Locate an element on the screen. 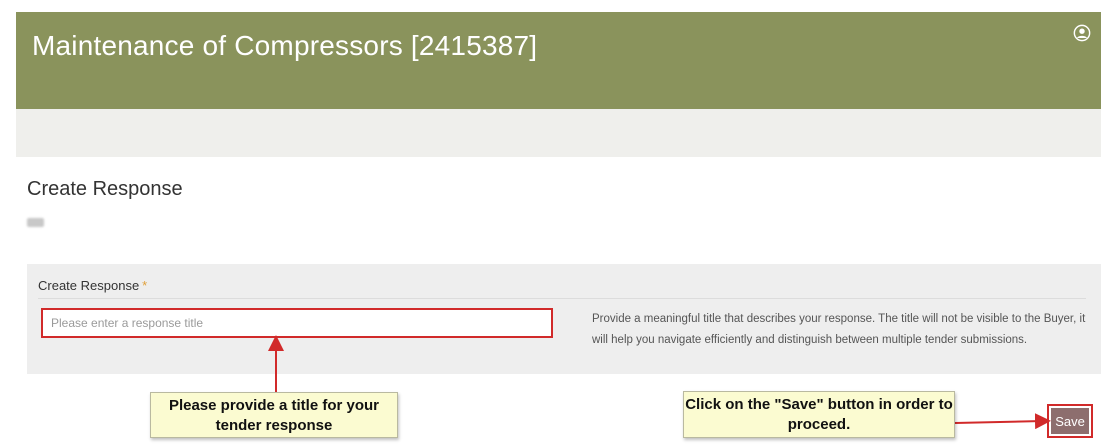  arrow-to-save is located at coordinates (1002, 421).